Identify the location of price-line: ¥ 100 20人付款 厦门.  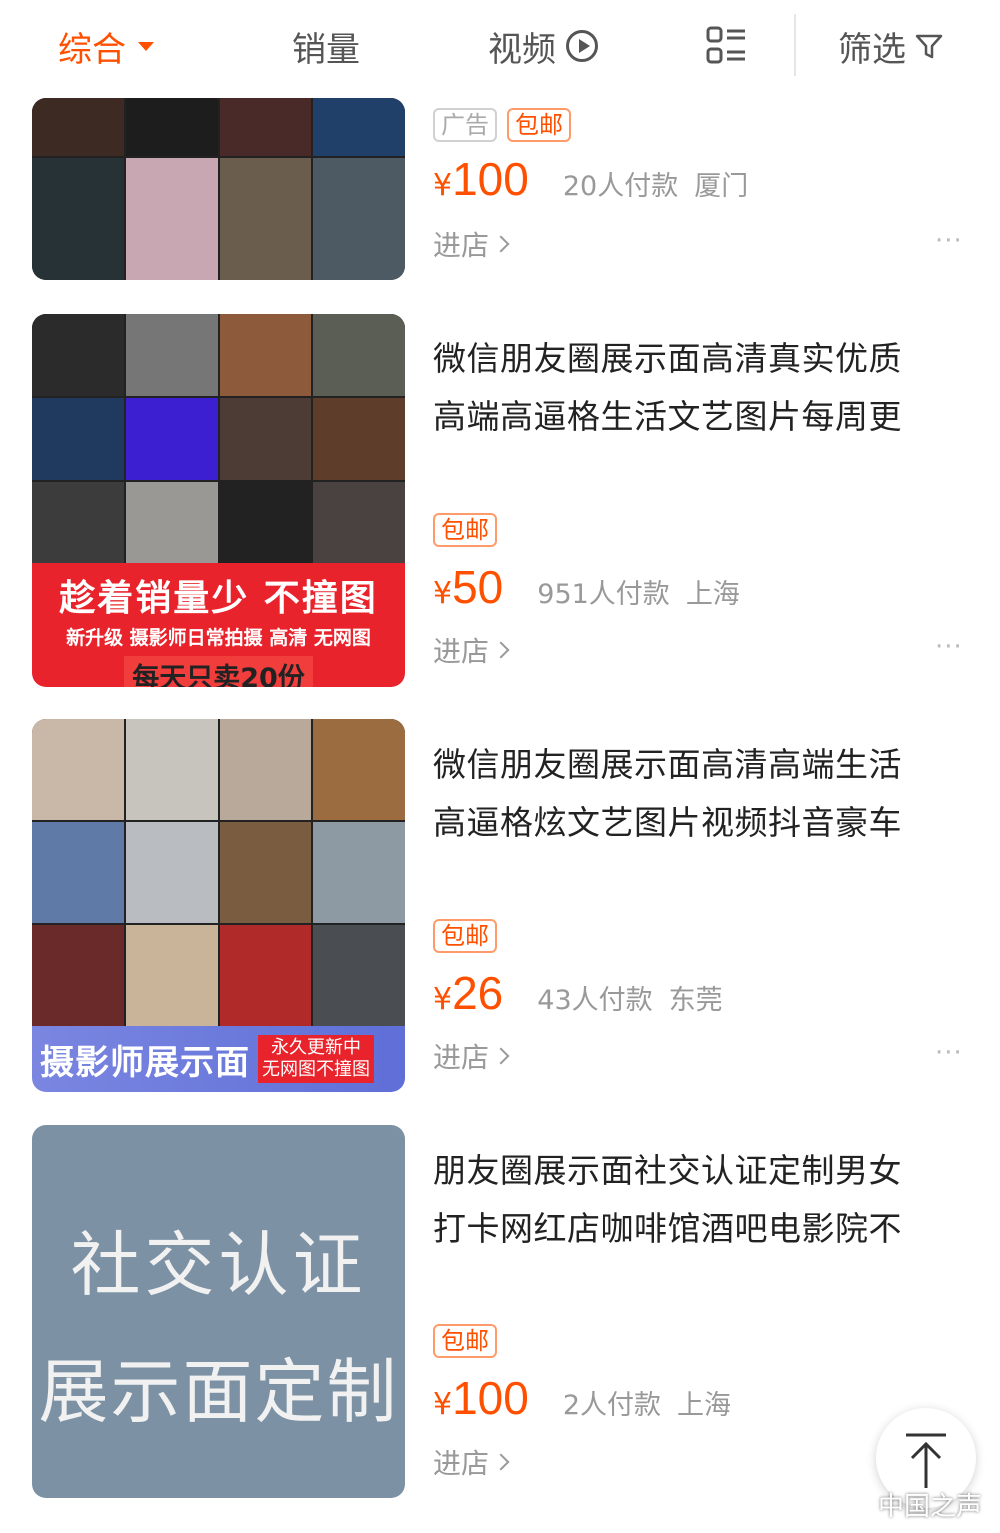
(590, 179).